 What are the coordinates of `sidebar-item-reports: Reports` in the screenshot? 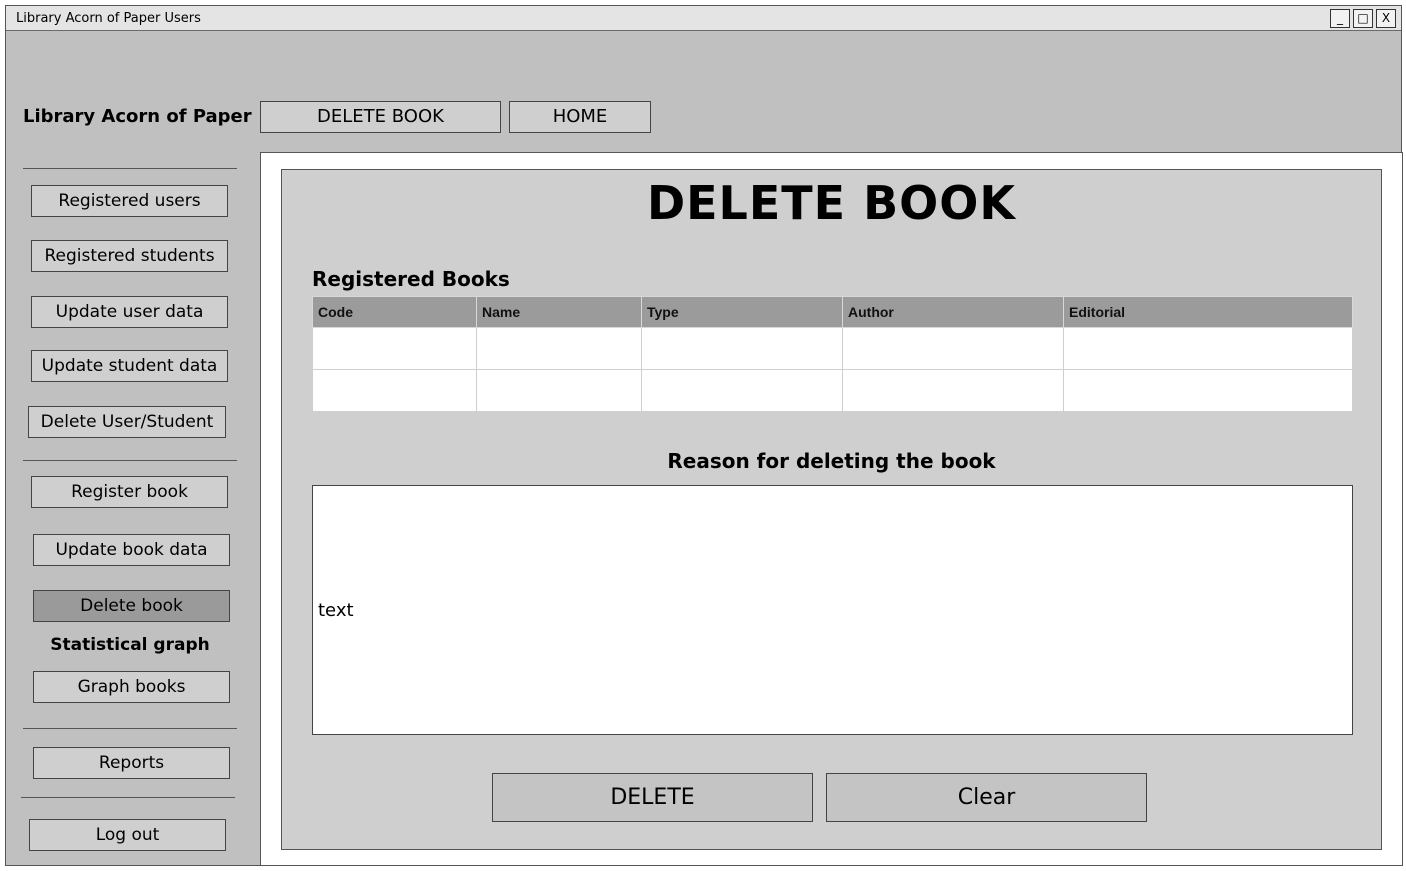 It's located at (131, 763).